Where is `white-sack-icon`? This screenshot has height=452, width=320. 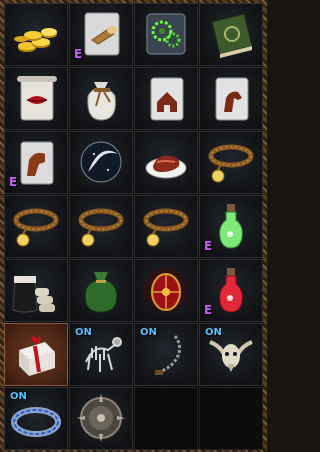
white-sack-icon is located at coordinates (101, 98).